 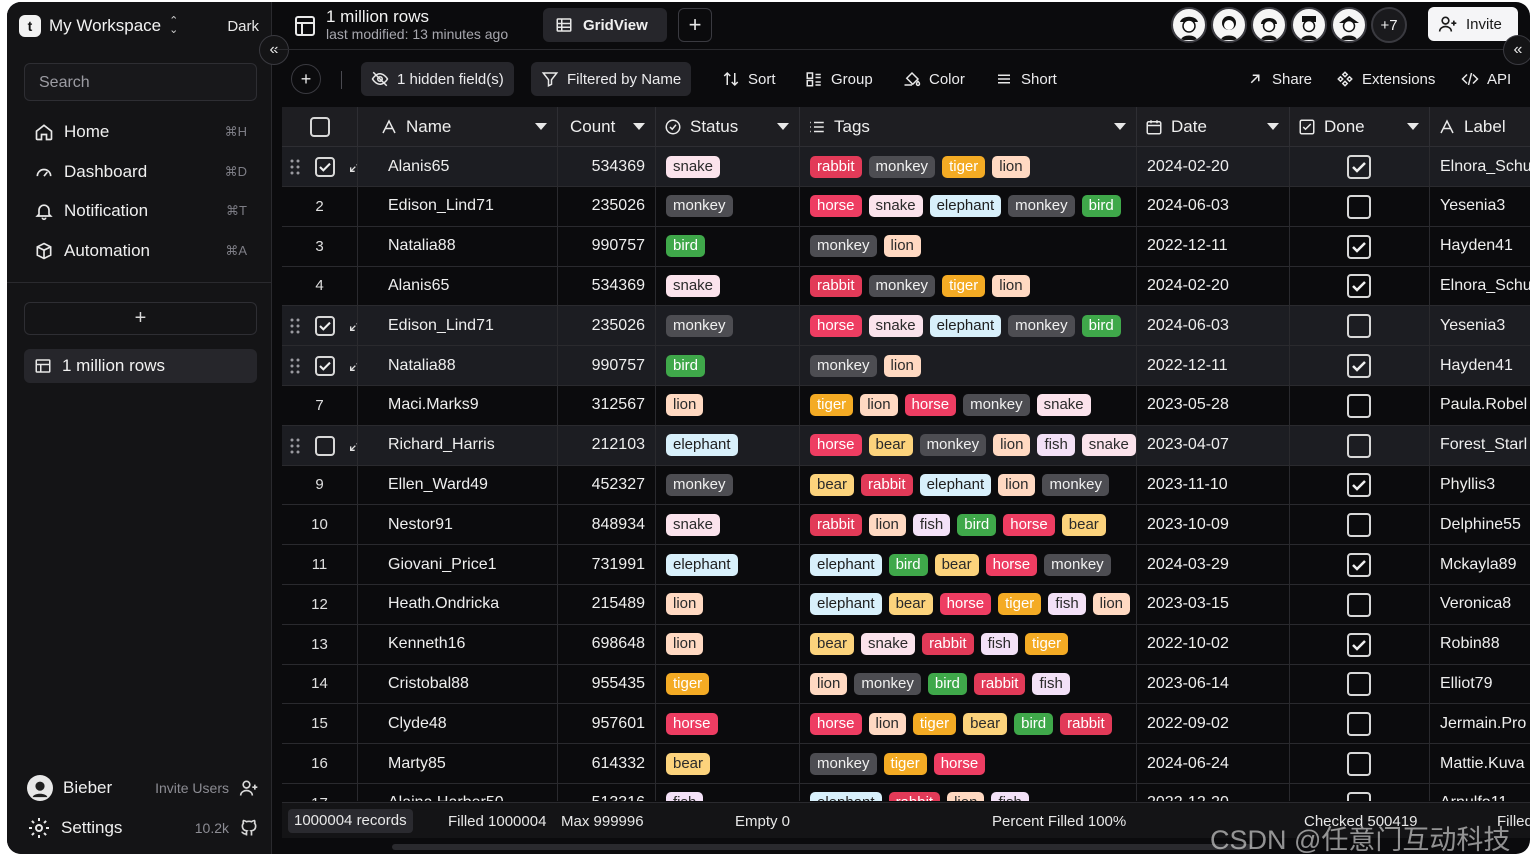 I want to click on cell-status: horse, so click(x=728, y=724).